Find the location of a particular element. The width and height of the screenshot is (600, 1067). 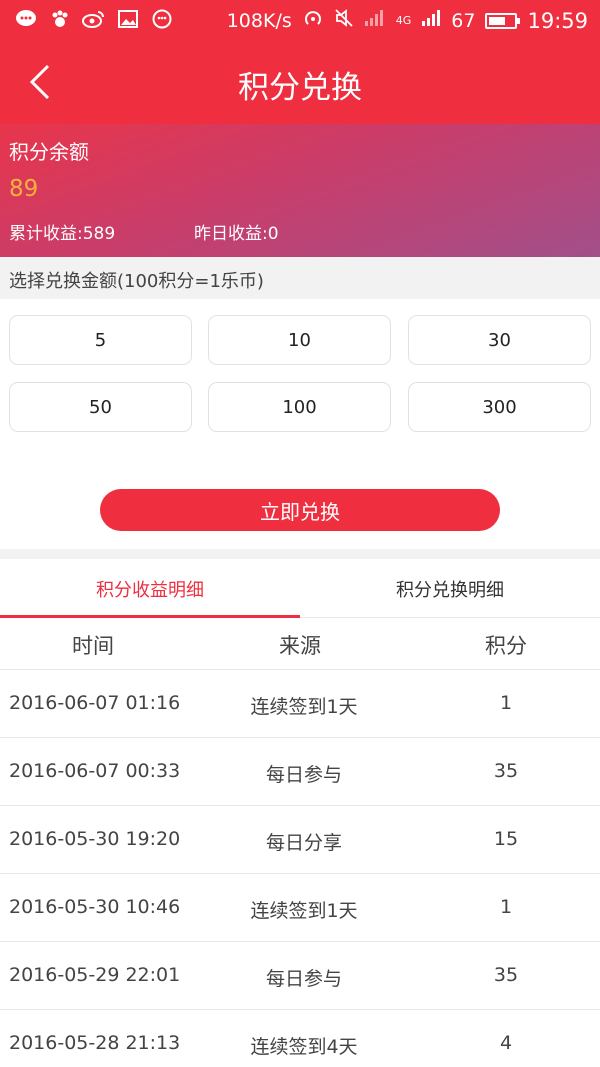

row-time: 2016-05-30 19:20 is located at coordinates (95, 839).